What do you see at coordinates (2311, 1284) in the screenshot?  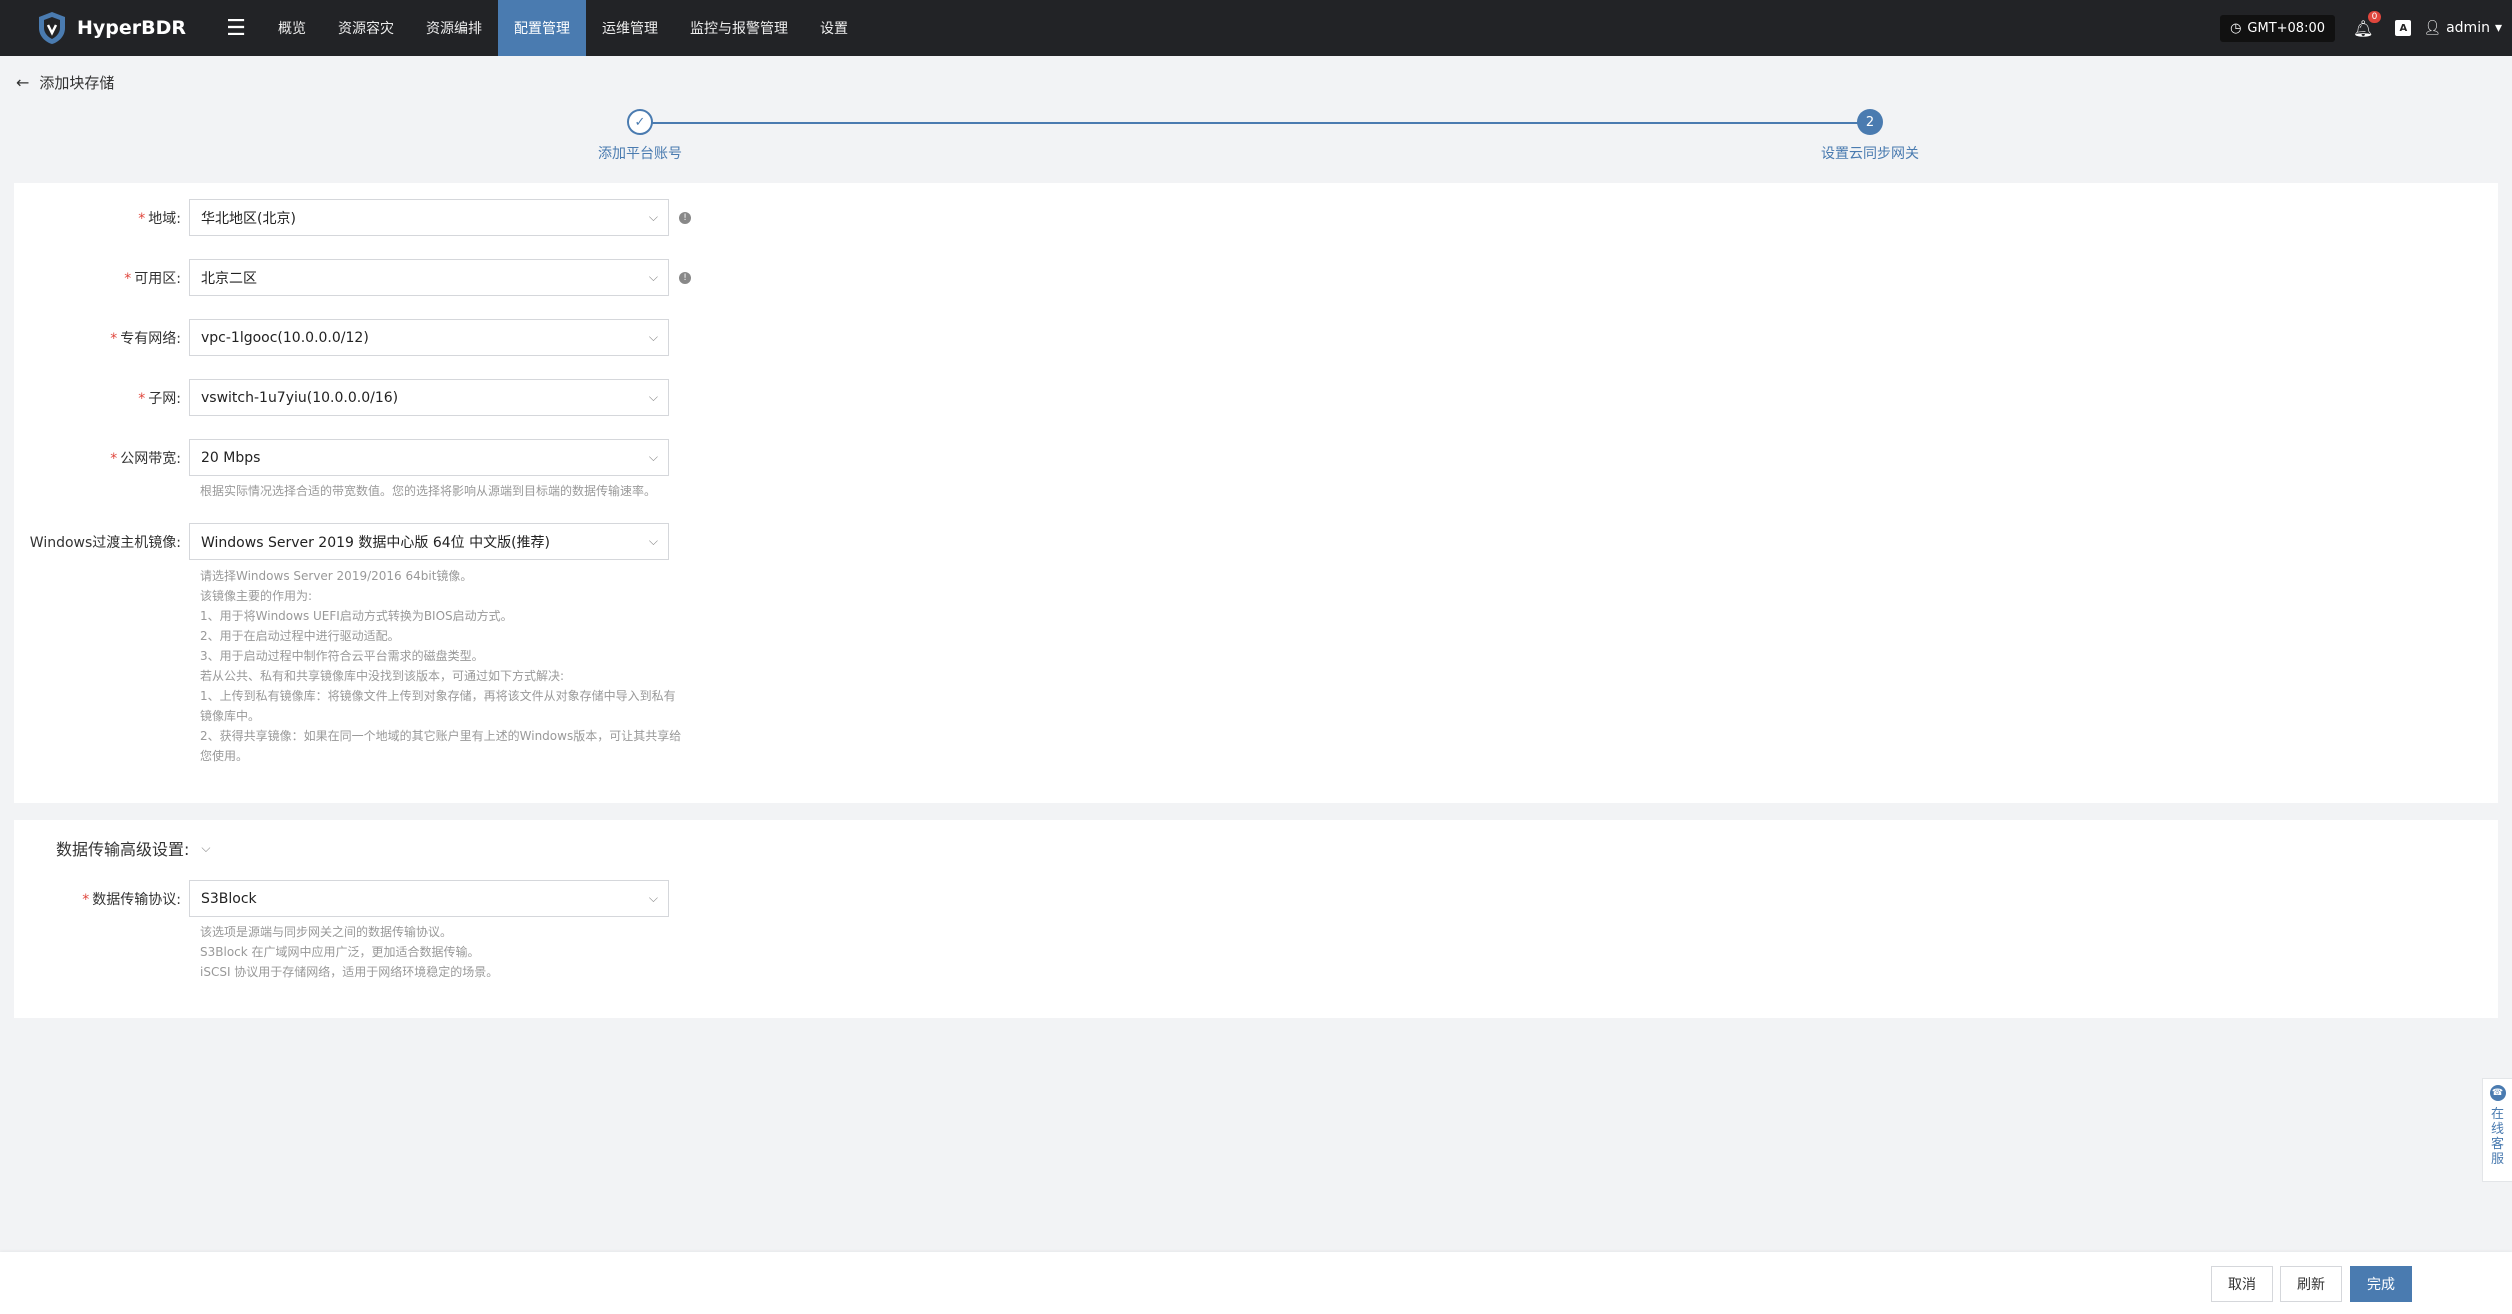 I see `refresh-button: 刷新` at bounding box center [2311, 1284].